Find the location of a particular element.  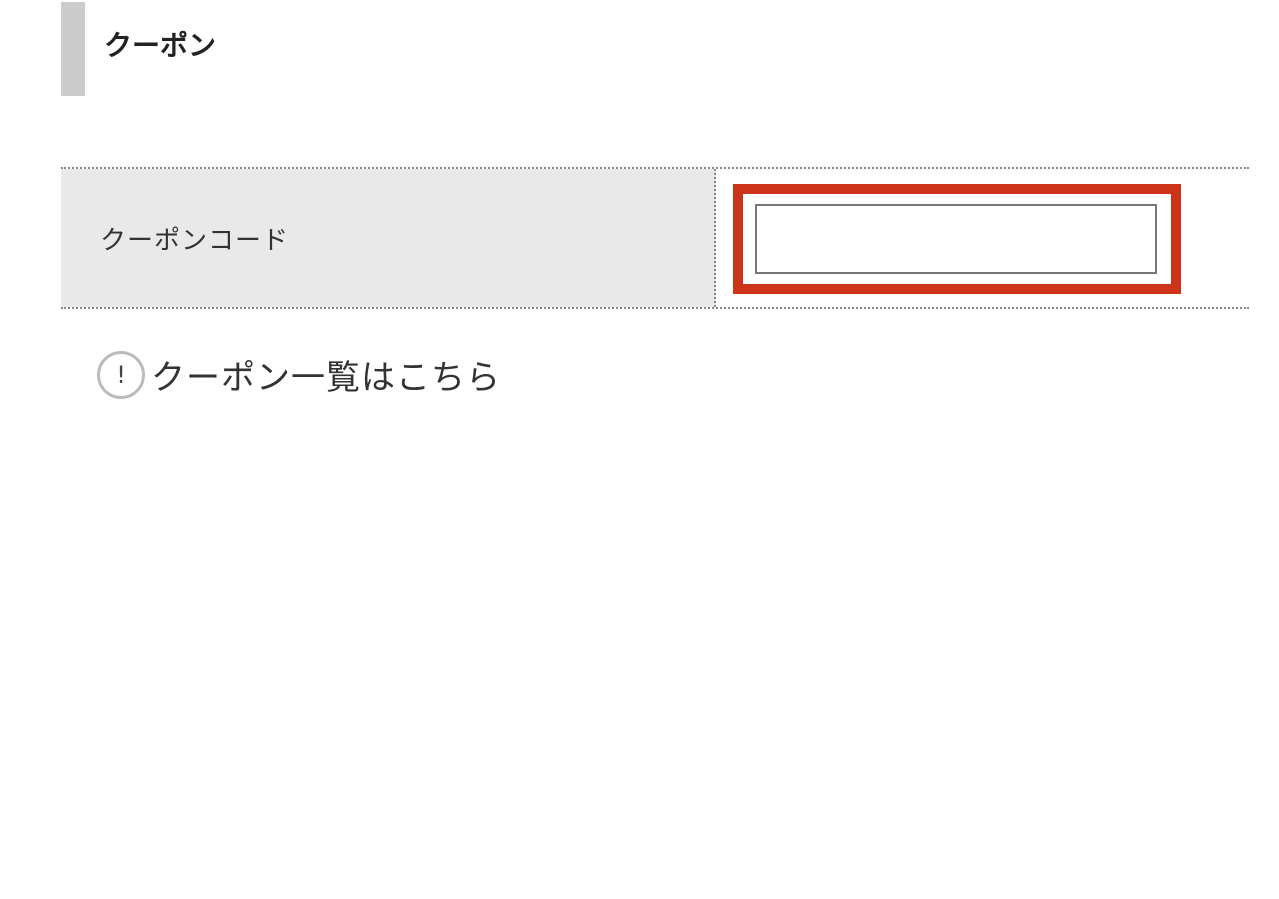

coupon-list-link: ! クーポン一覧はこちら is located at coordinates (299, 374).